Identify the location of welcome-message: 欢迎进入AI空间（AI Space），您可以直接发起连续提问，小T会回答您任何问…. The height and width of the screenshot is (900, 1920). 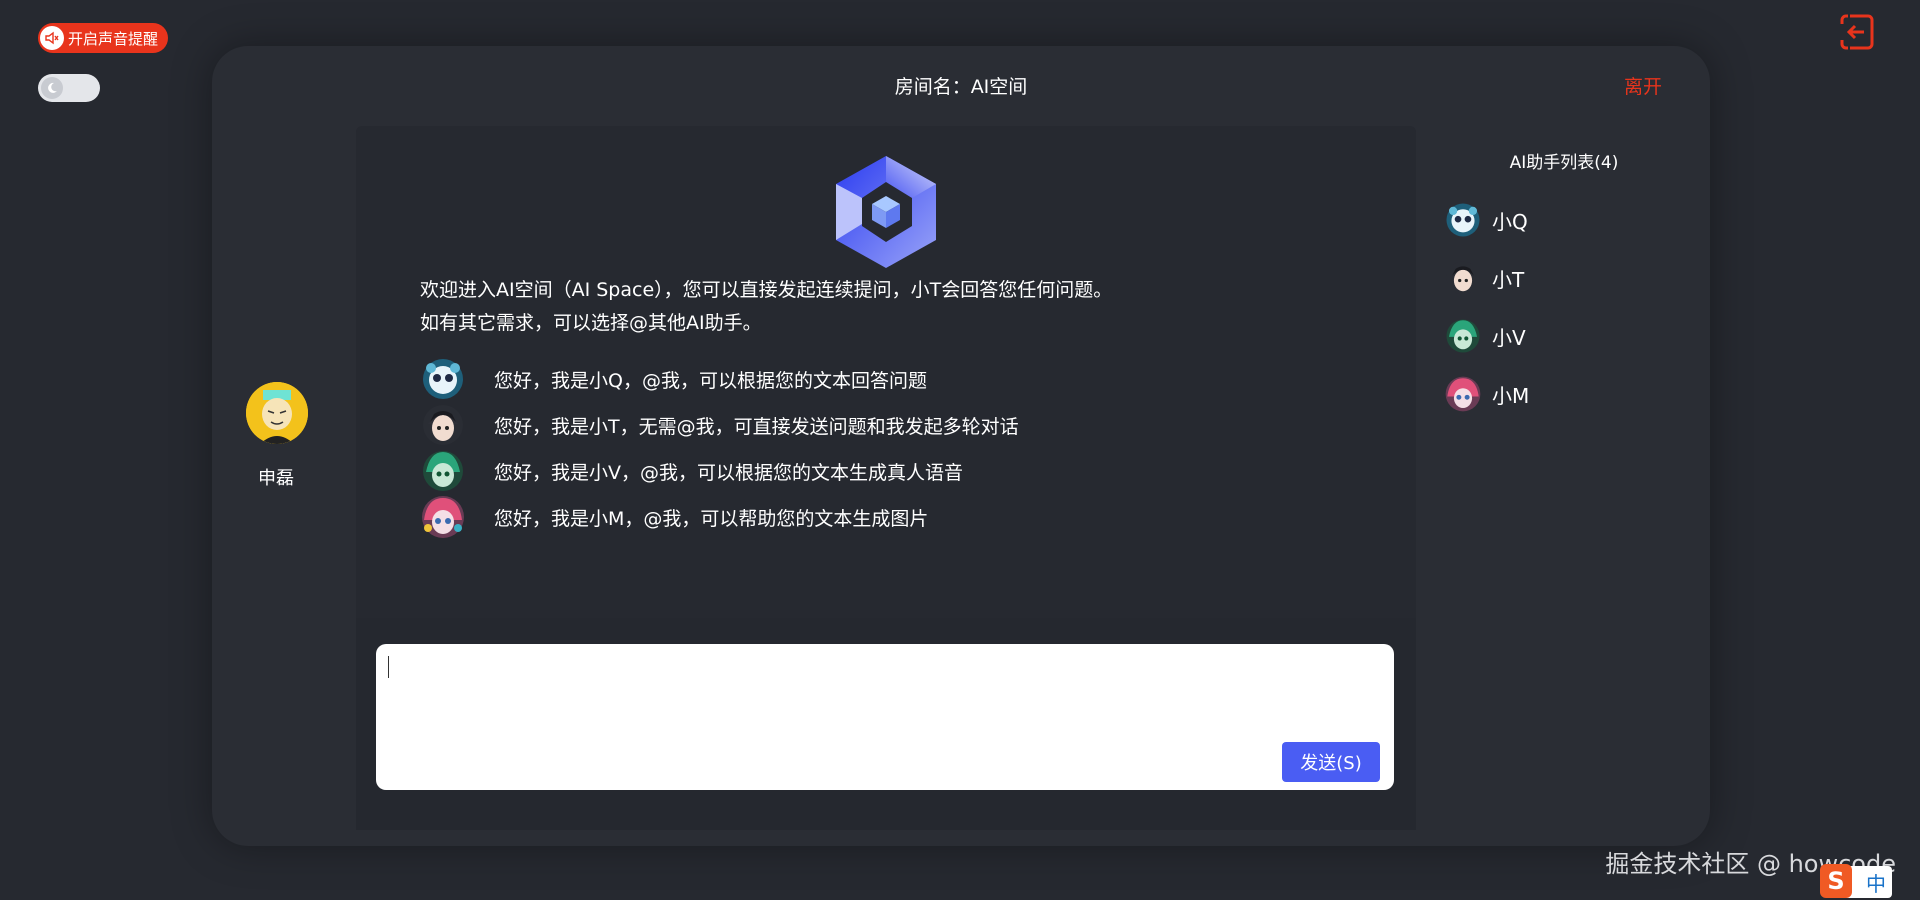
(766, 307).